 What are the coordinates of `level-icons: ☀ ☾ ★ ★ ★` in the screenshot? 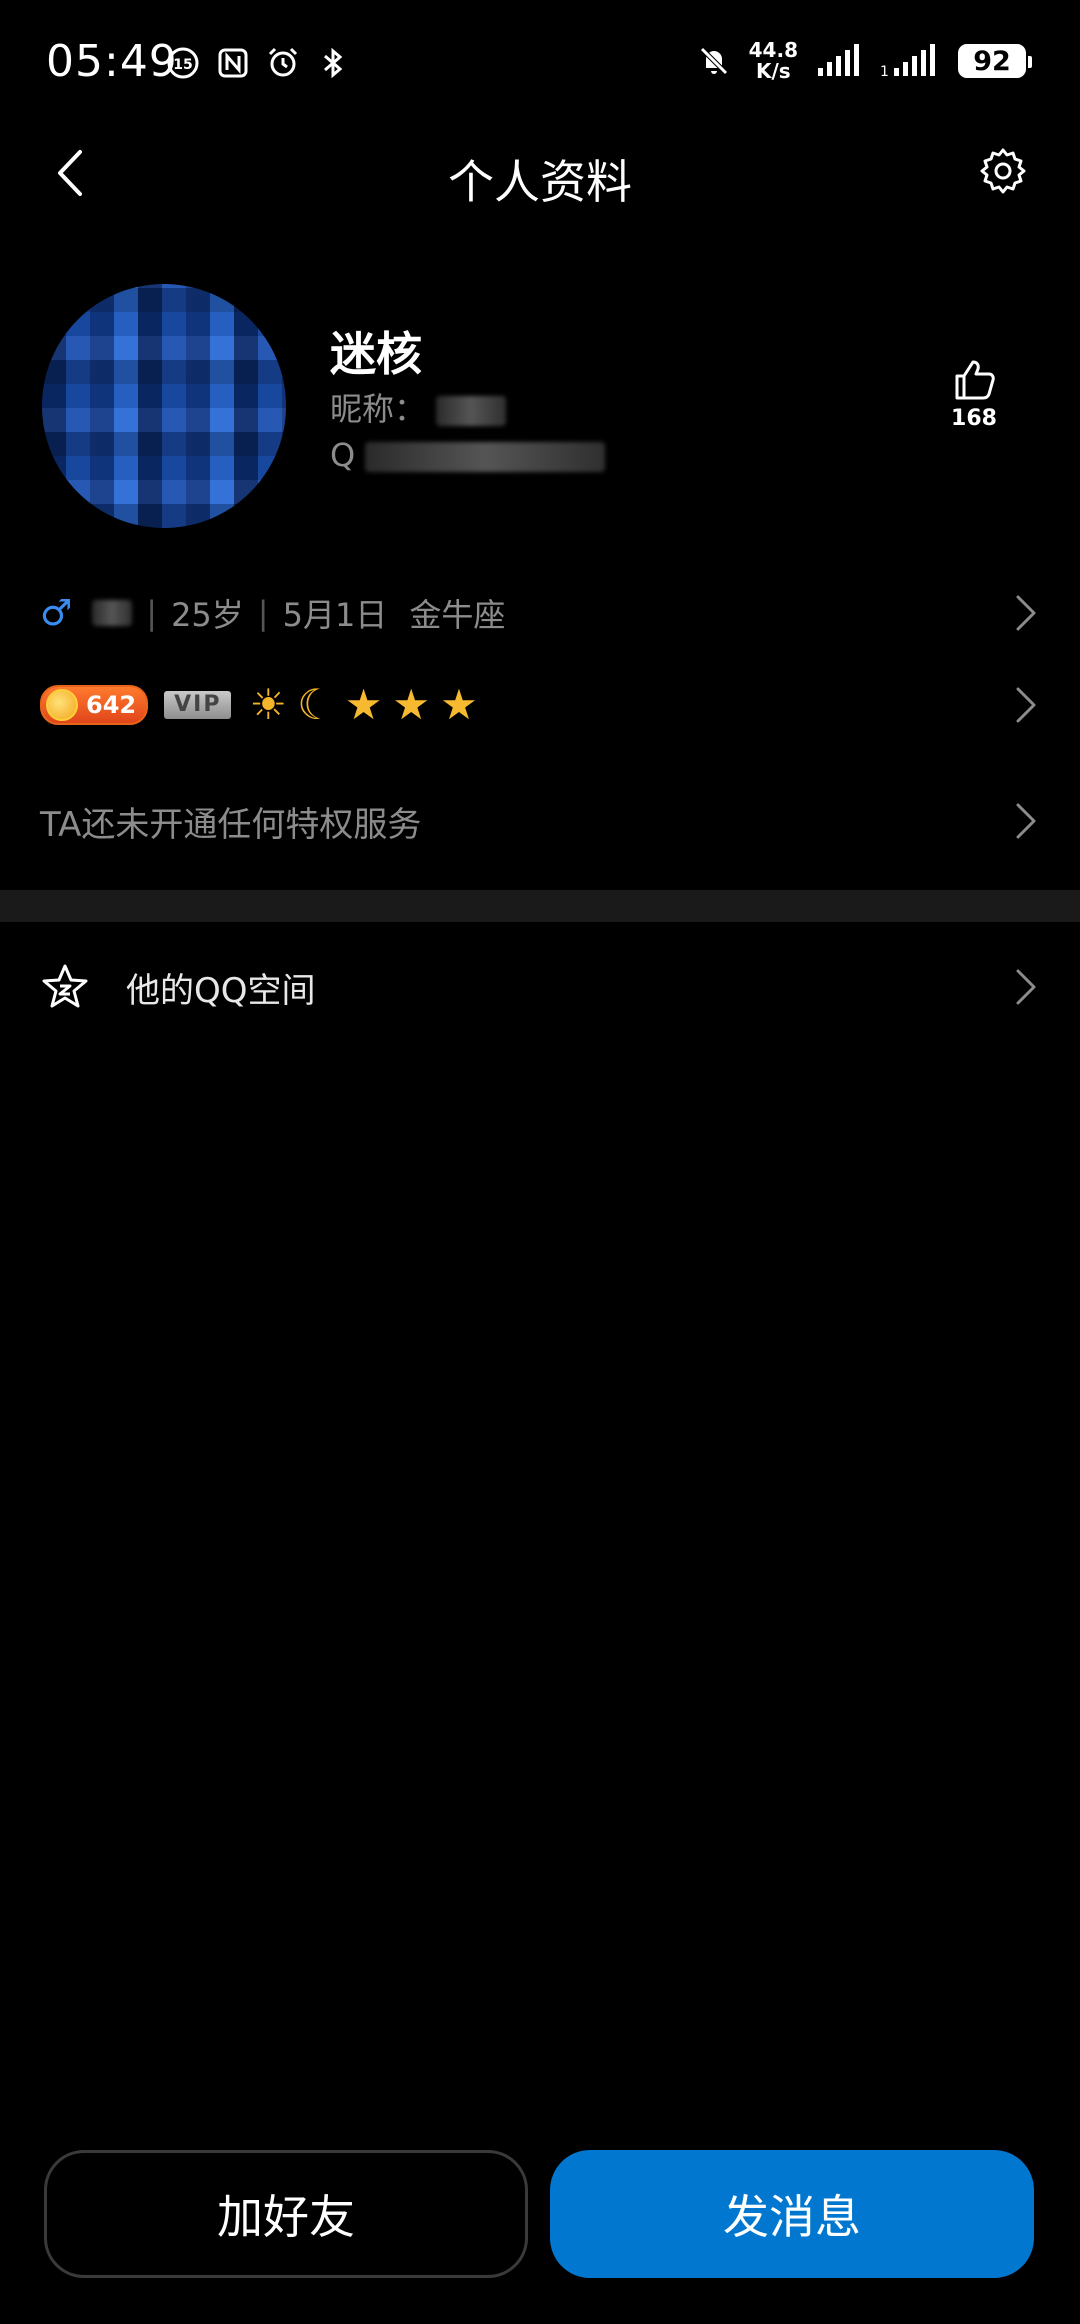 It's located at (363, 705).